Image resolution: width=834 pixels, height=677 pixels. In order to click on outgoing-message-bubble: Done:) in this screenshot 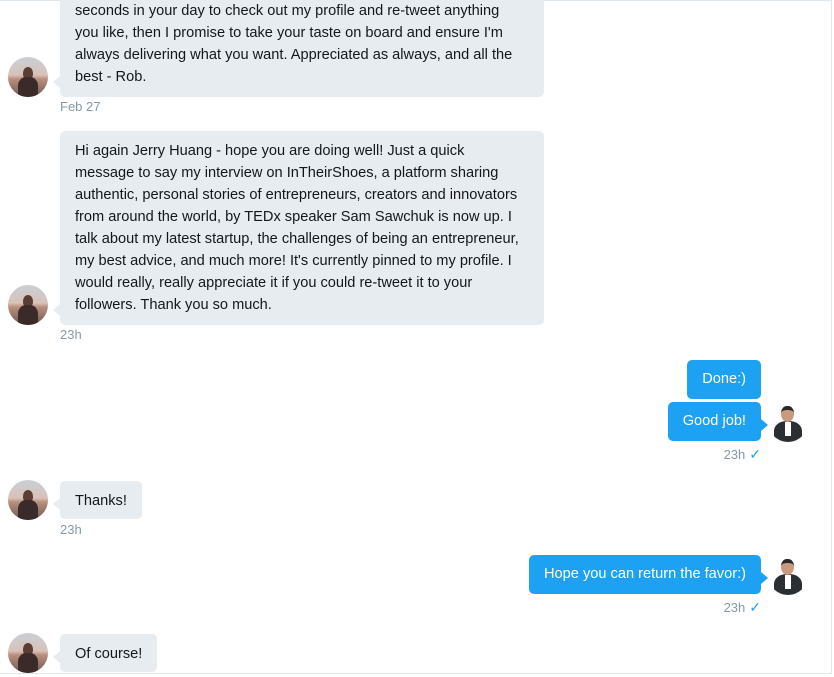, I will do `click(724, 379)`.